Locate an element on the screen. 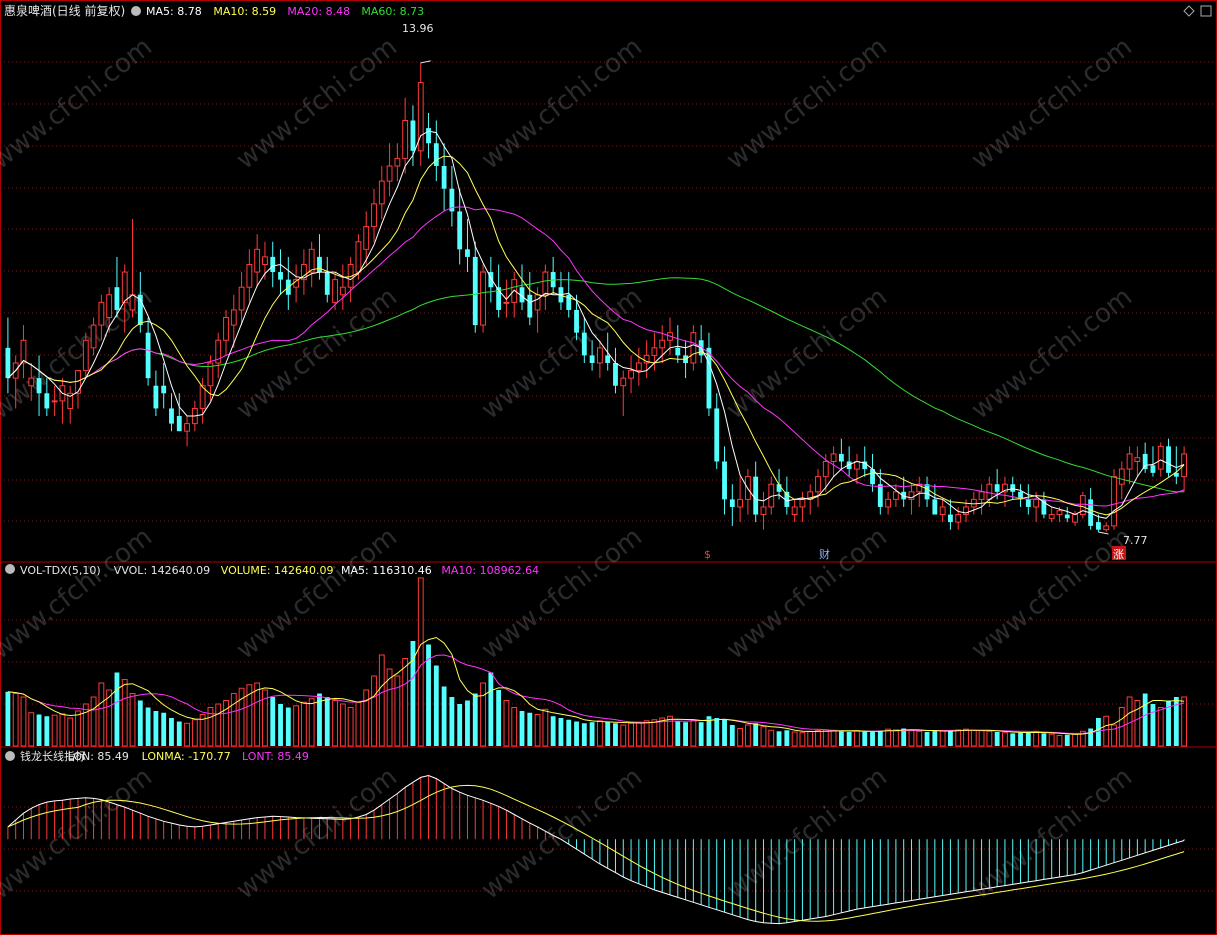 This screenshot has height=935, width=1217. volume-legend-item: VOL-TDX(5,10) is located at coordinates (60, 570).